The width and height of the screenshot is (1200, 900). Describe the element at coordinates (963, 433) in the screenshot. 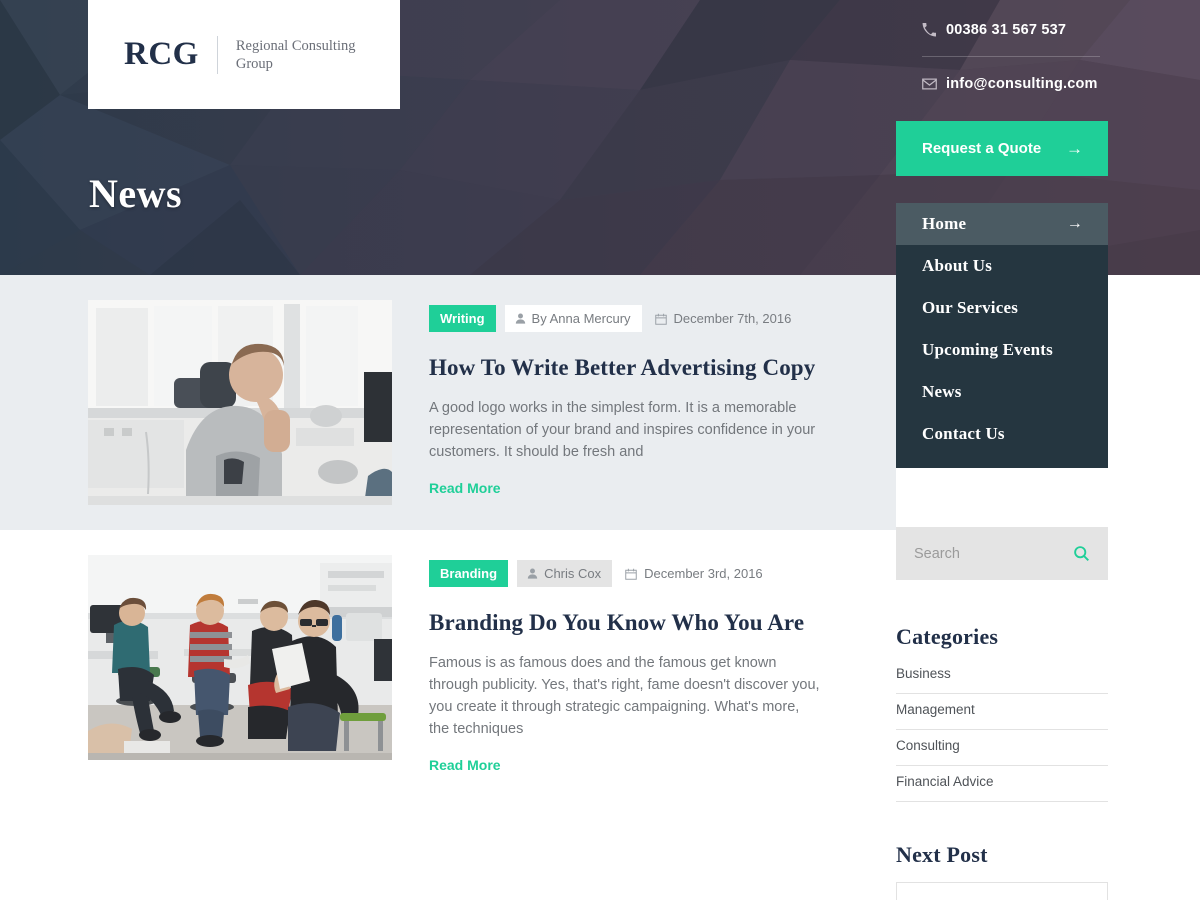

I see `nav-label-contact-us: Contact Us` at that location.